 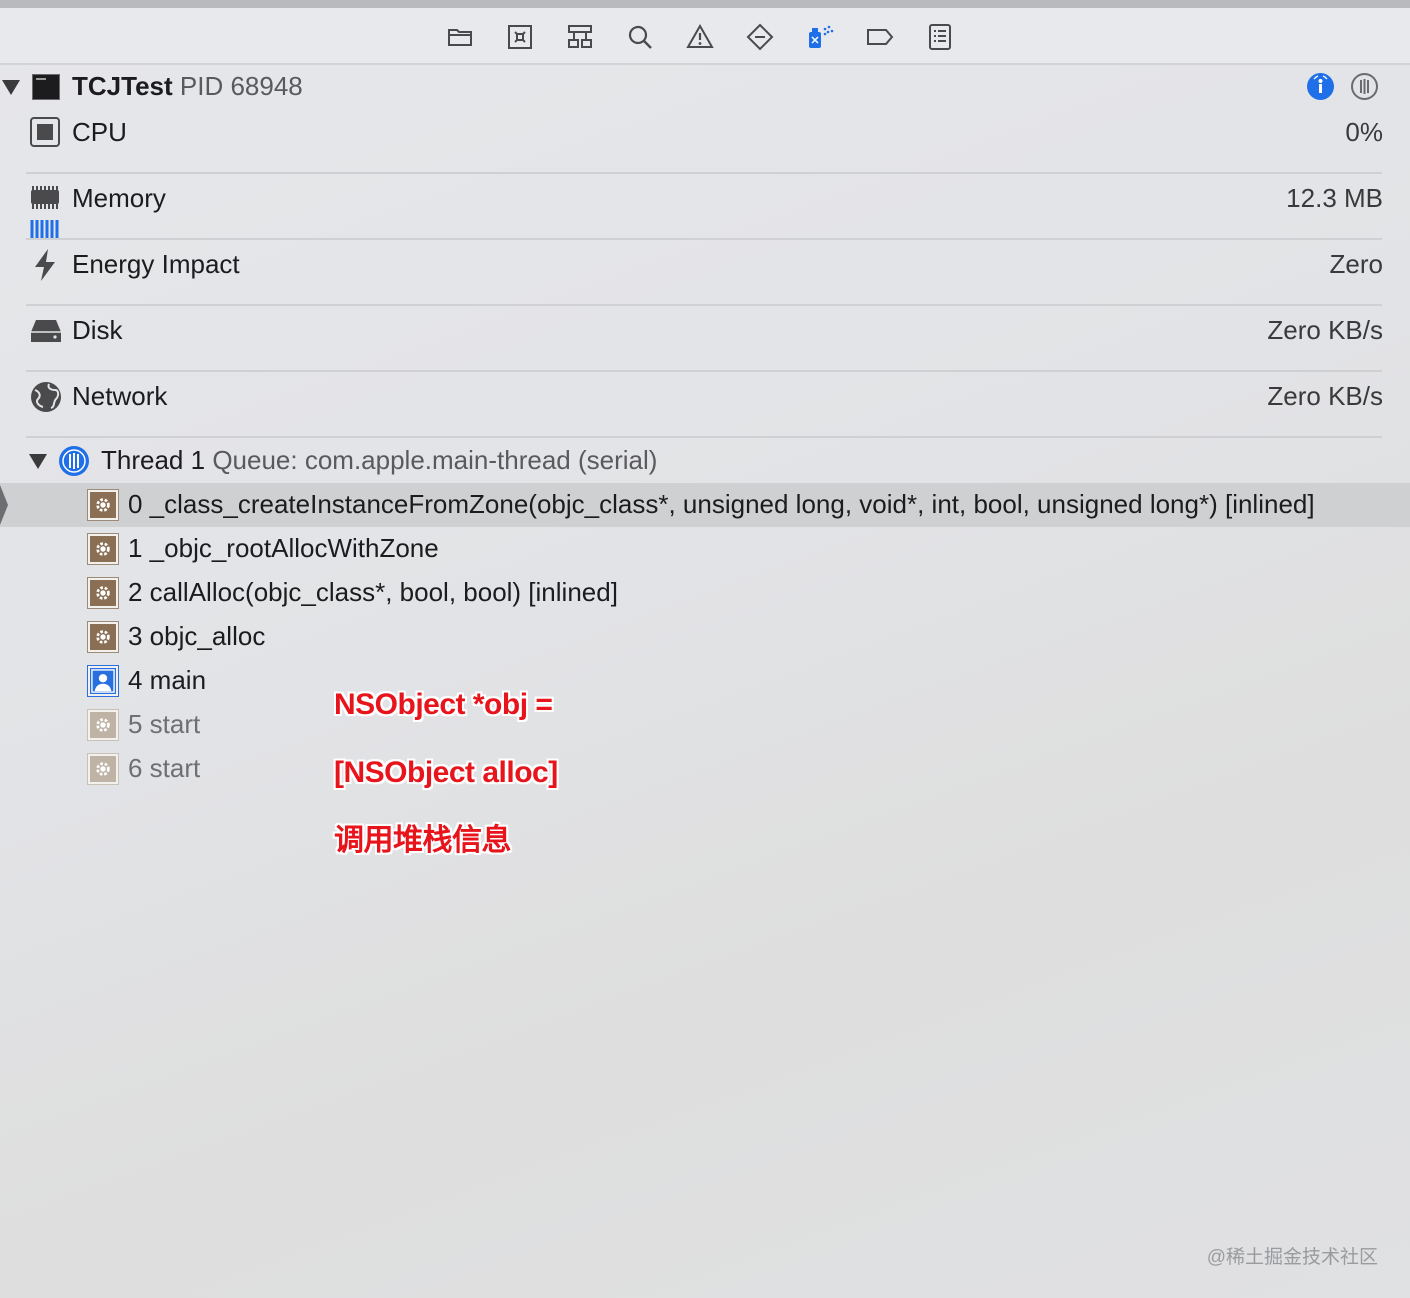 I want to click on search-icon, so click(x=640, y=37).